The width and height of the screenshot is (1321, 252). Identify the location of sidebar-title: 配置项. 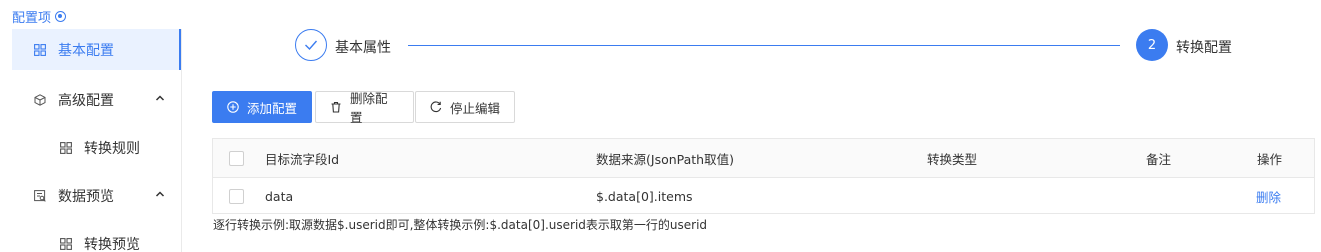
(39, 16).